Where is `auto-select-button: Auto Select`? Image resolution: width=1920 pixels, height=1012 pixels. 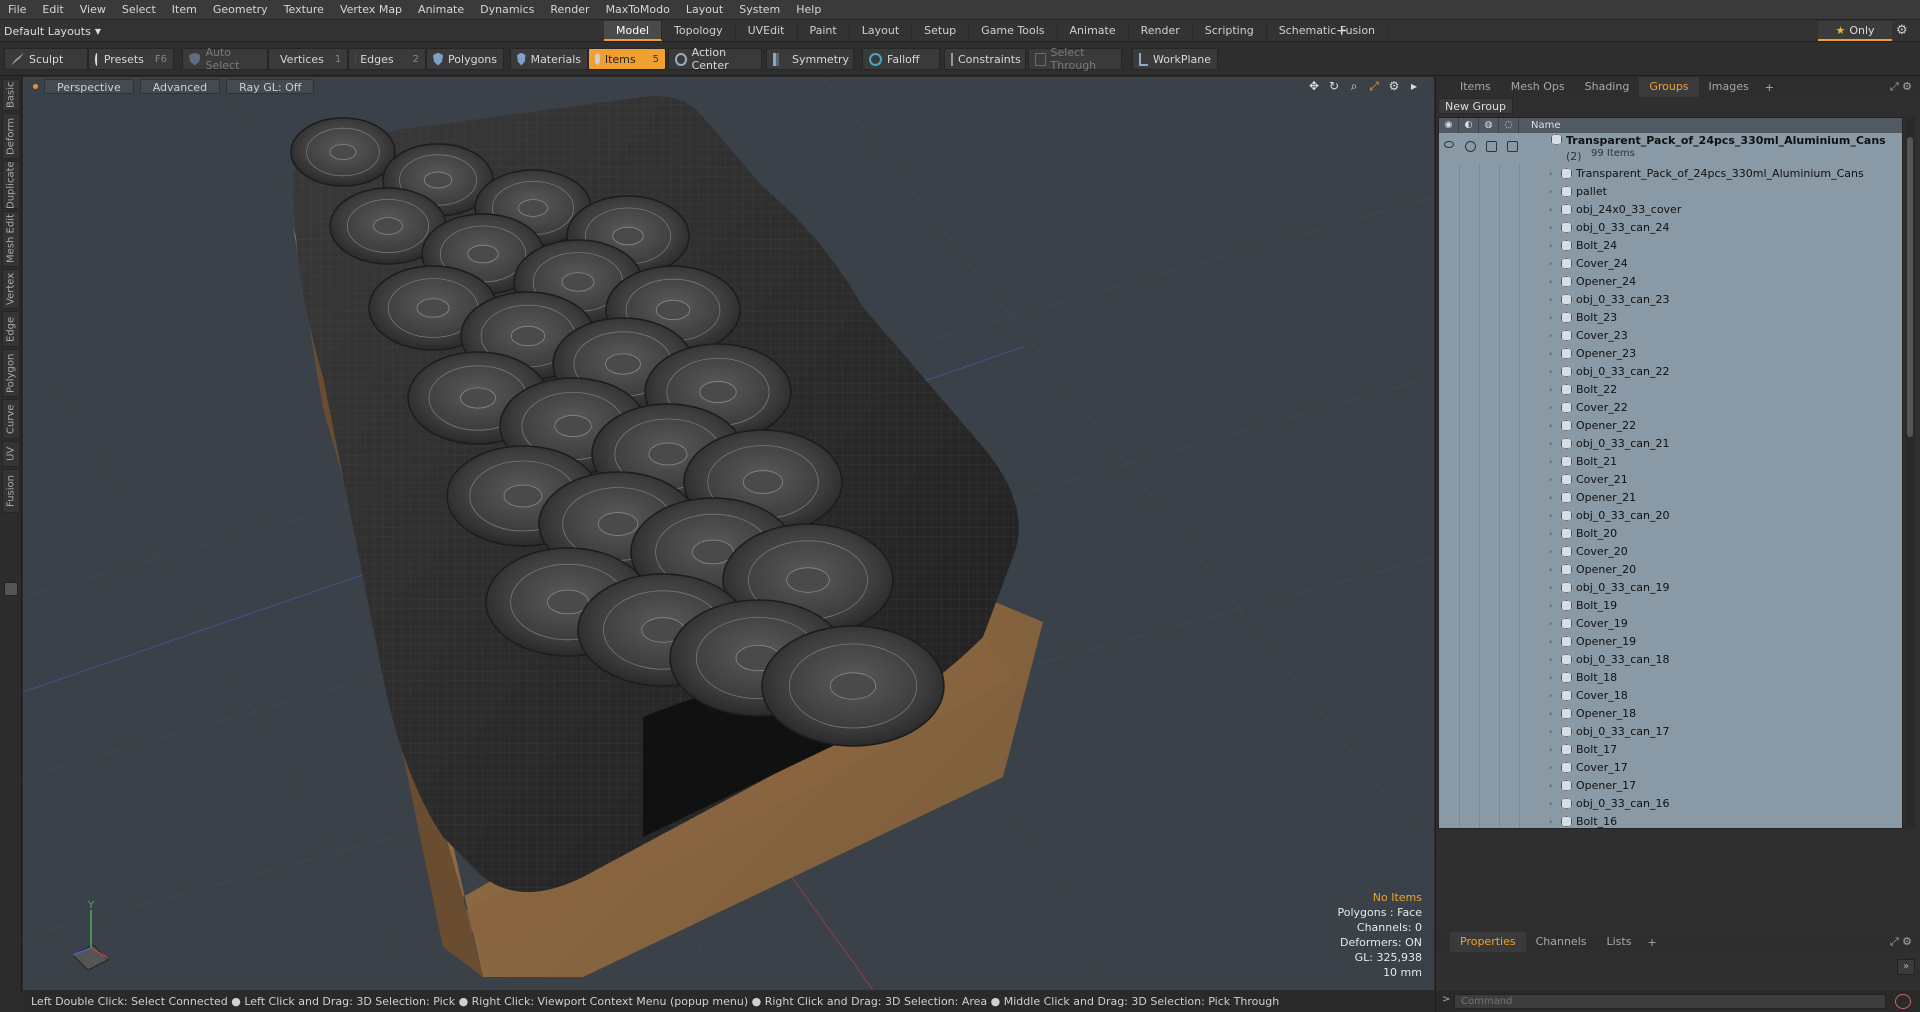
auto-select-button: Auto Select is located at coordinates (225, 59).